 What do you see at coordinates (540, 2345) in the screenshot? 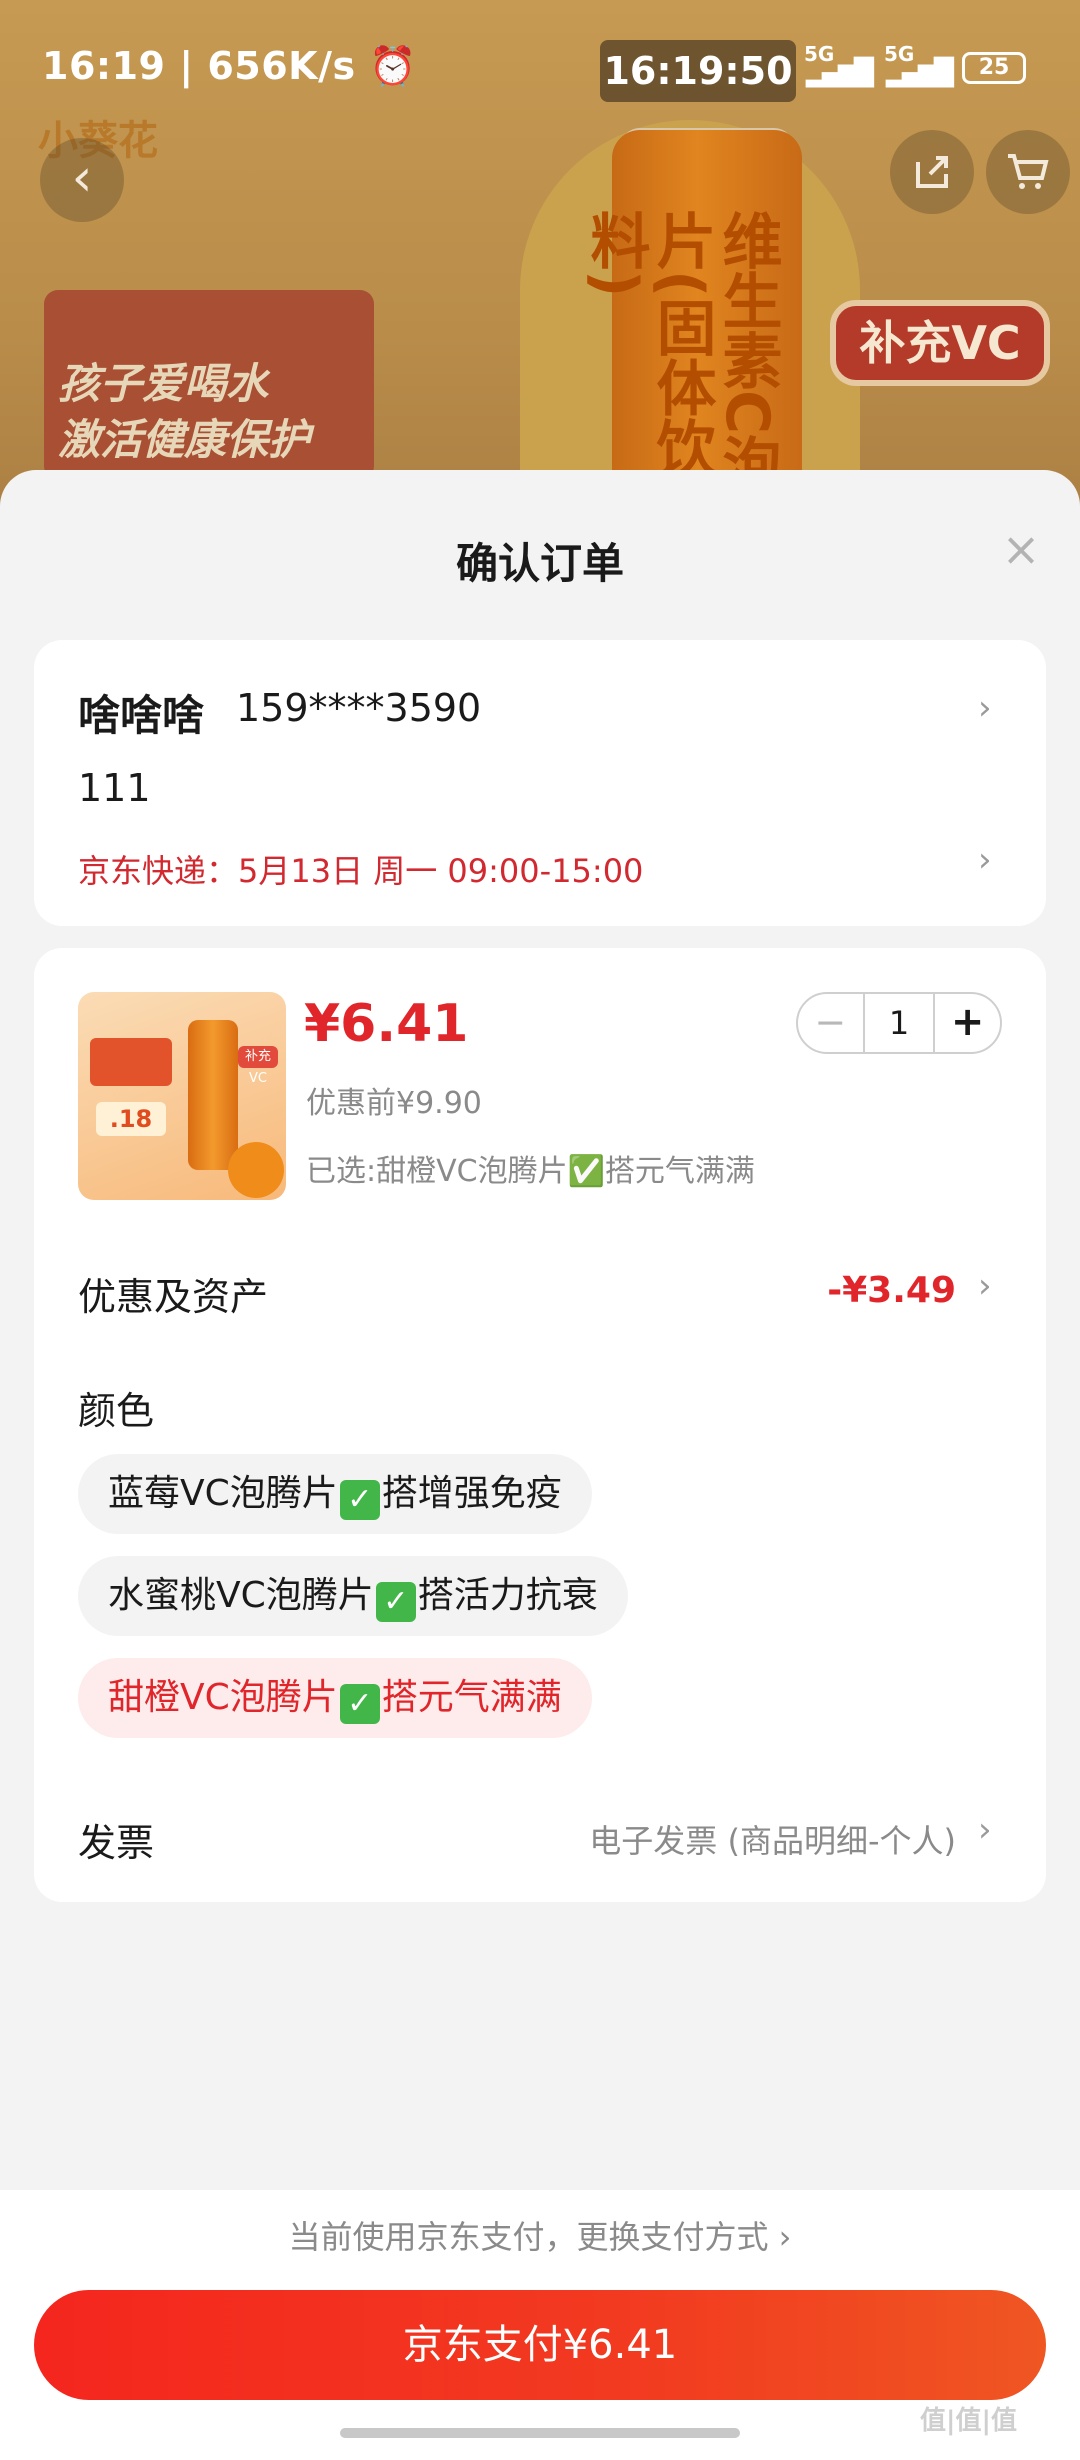
I see `pay-button: 京东支付¥6.41` at bounding box center [540, 2345].